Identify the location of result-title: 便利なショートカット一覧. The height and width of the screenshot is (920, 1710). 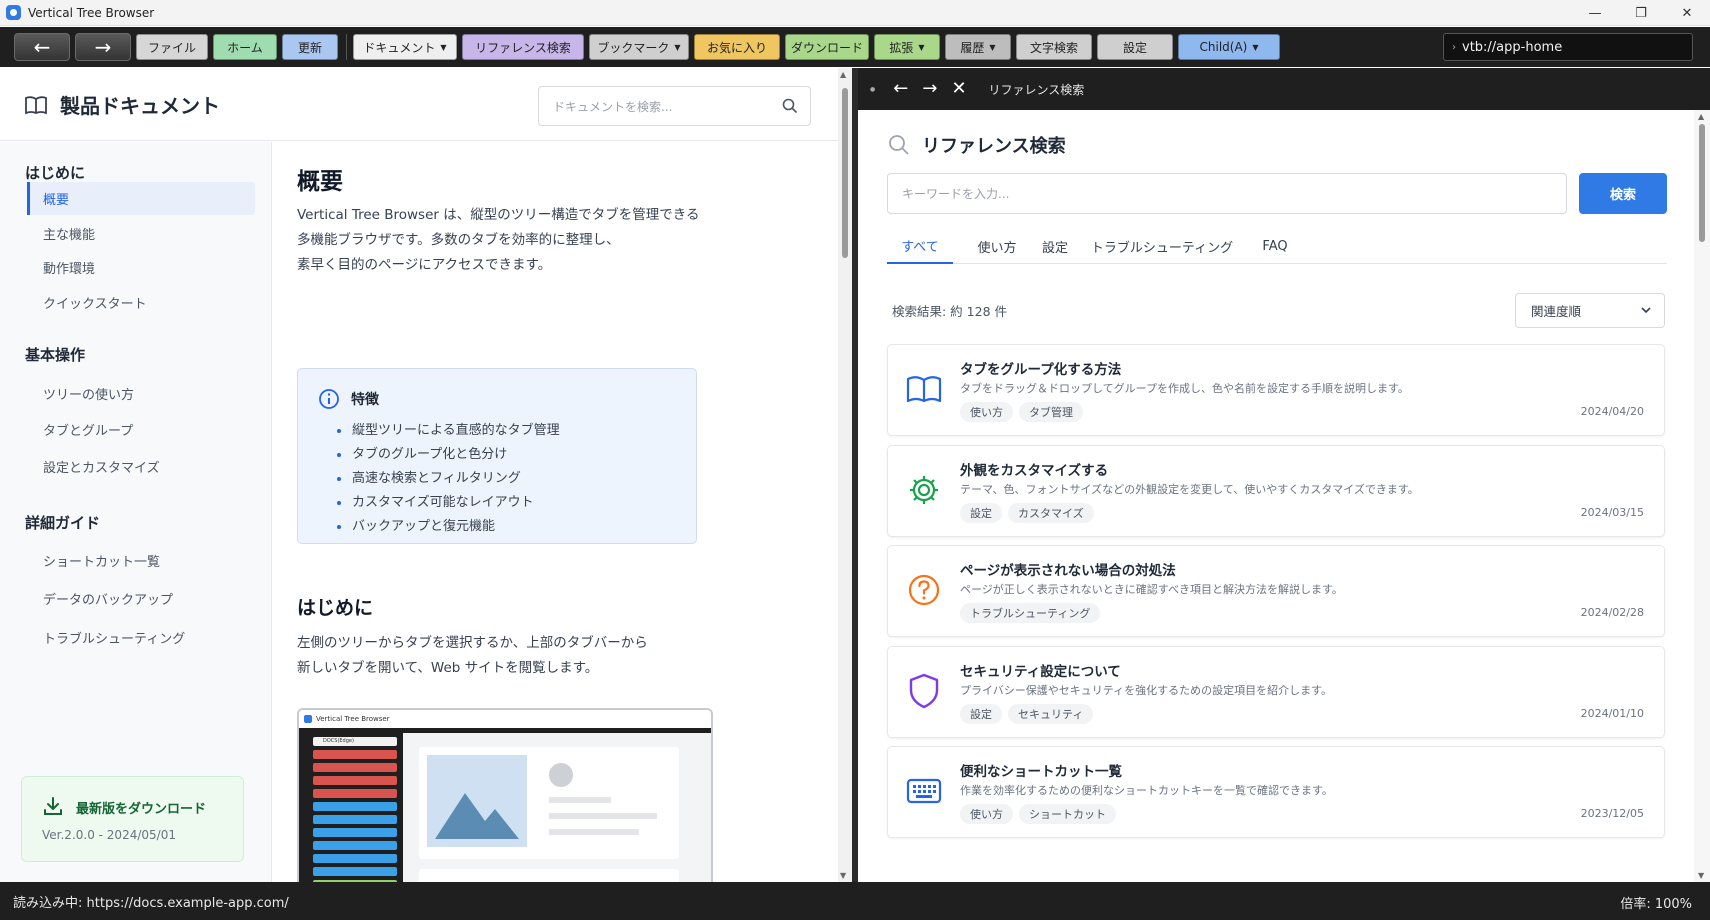
(1041, 770).